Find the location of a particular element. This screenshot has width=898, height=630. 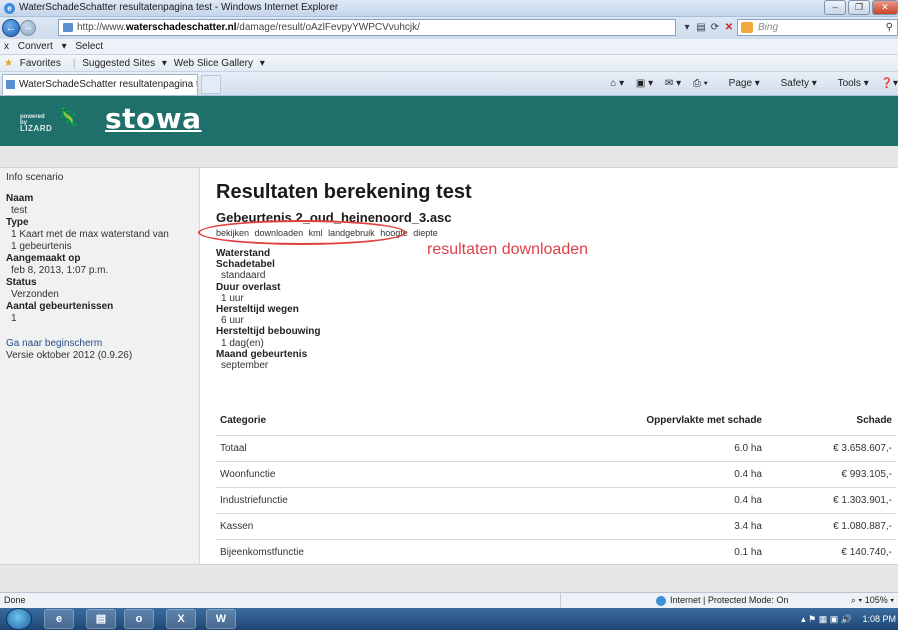

zoom-control: ⌕ ▾ 105% ▾ is located at coordinates (872, 600).